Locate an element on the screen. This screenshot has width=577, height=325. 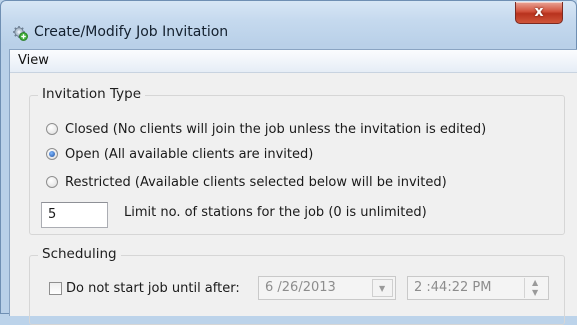
chevron-down-icon: ▼ is located at coordinates (382, 288).